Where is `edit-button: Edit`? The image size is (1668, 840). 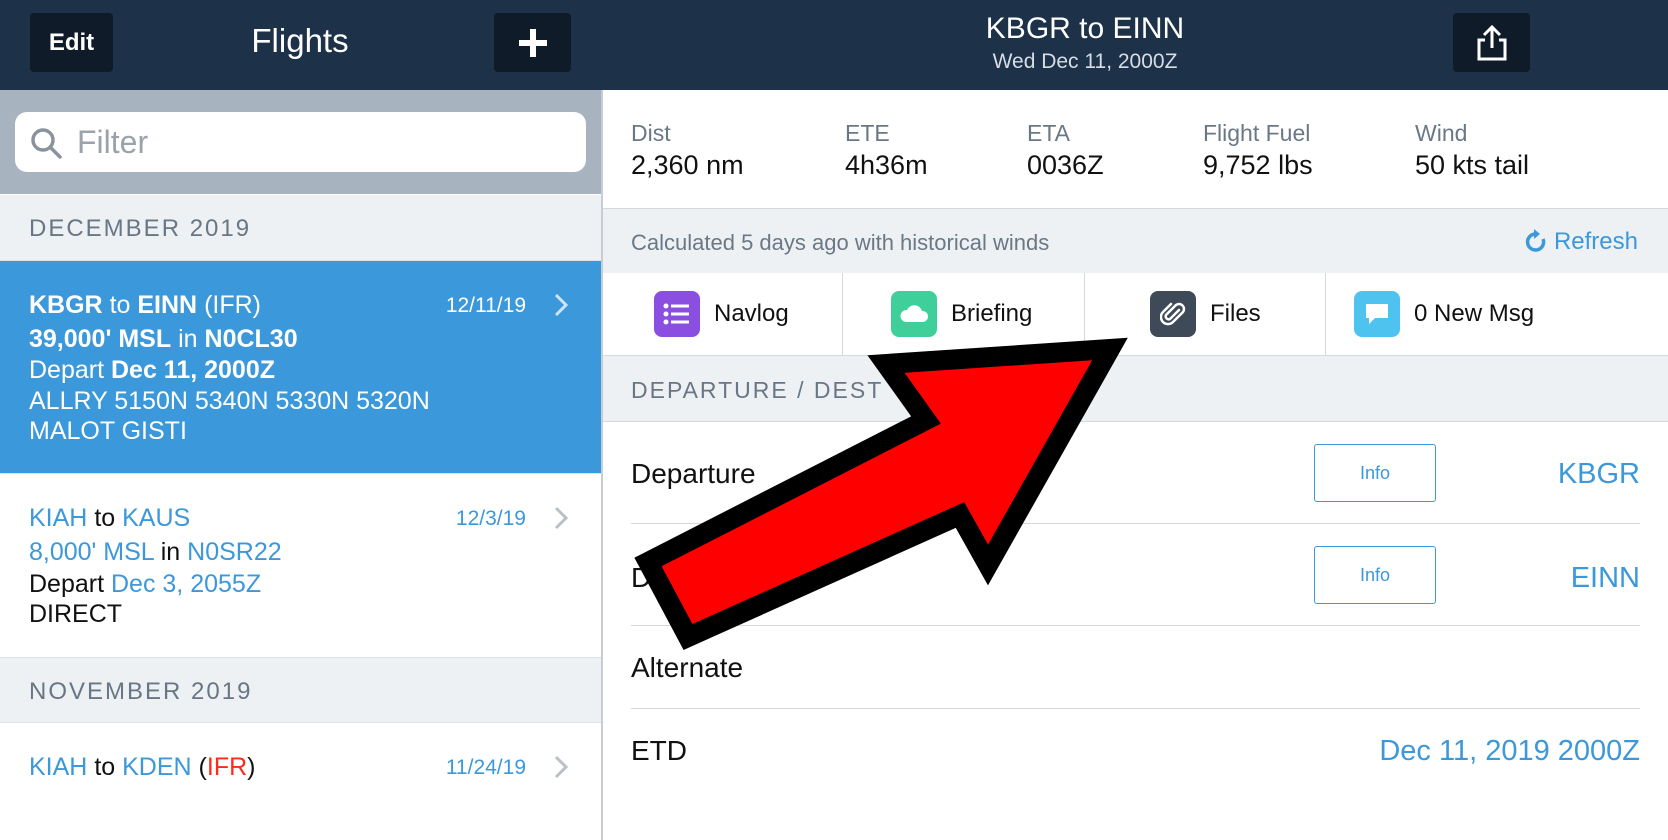
edit-button: Edit is located at coordinates (71, 42).